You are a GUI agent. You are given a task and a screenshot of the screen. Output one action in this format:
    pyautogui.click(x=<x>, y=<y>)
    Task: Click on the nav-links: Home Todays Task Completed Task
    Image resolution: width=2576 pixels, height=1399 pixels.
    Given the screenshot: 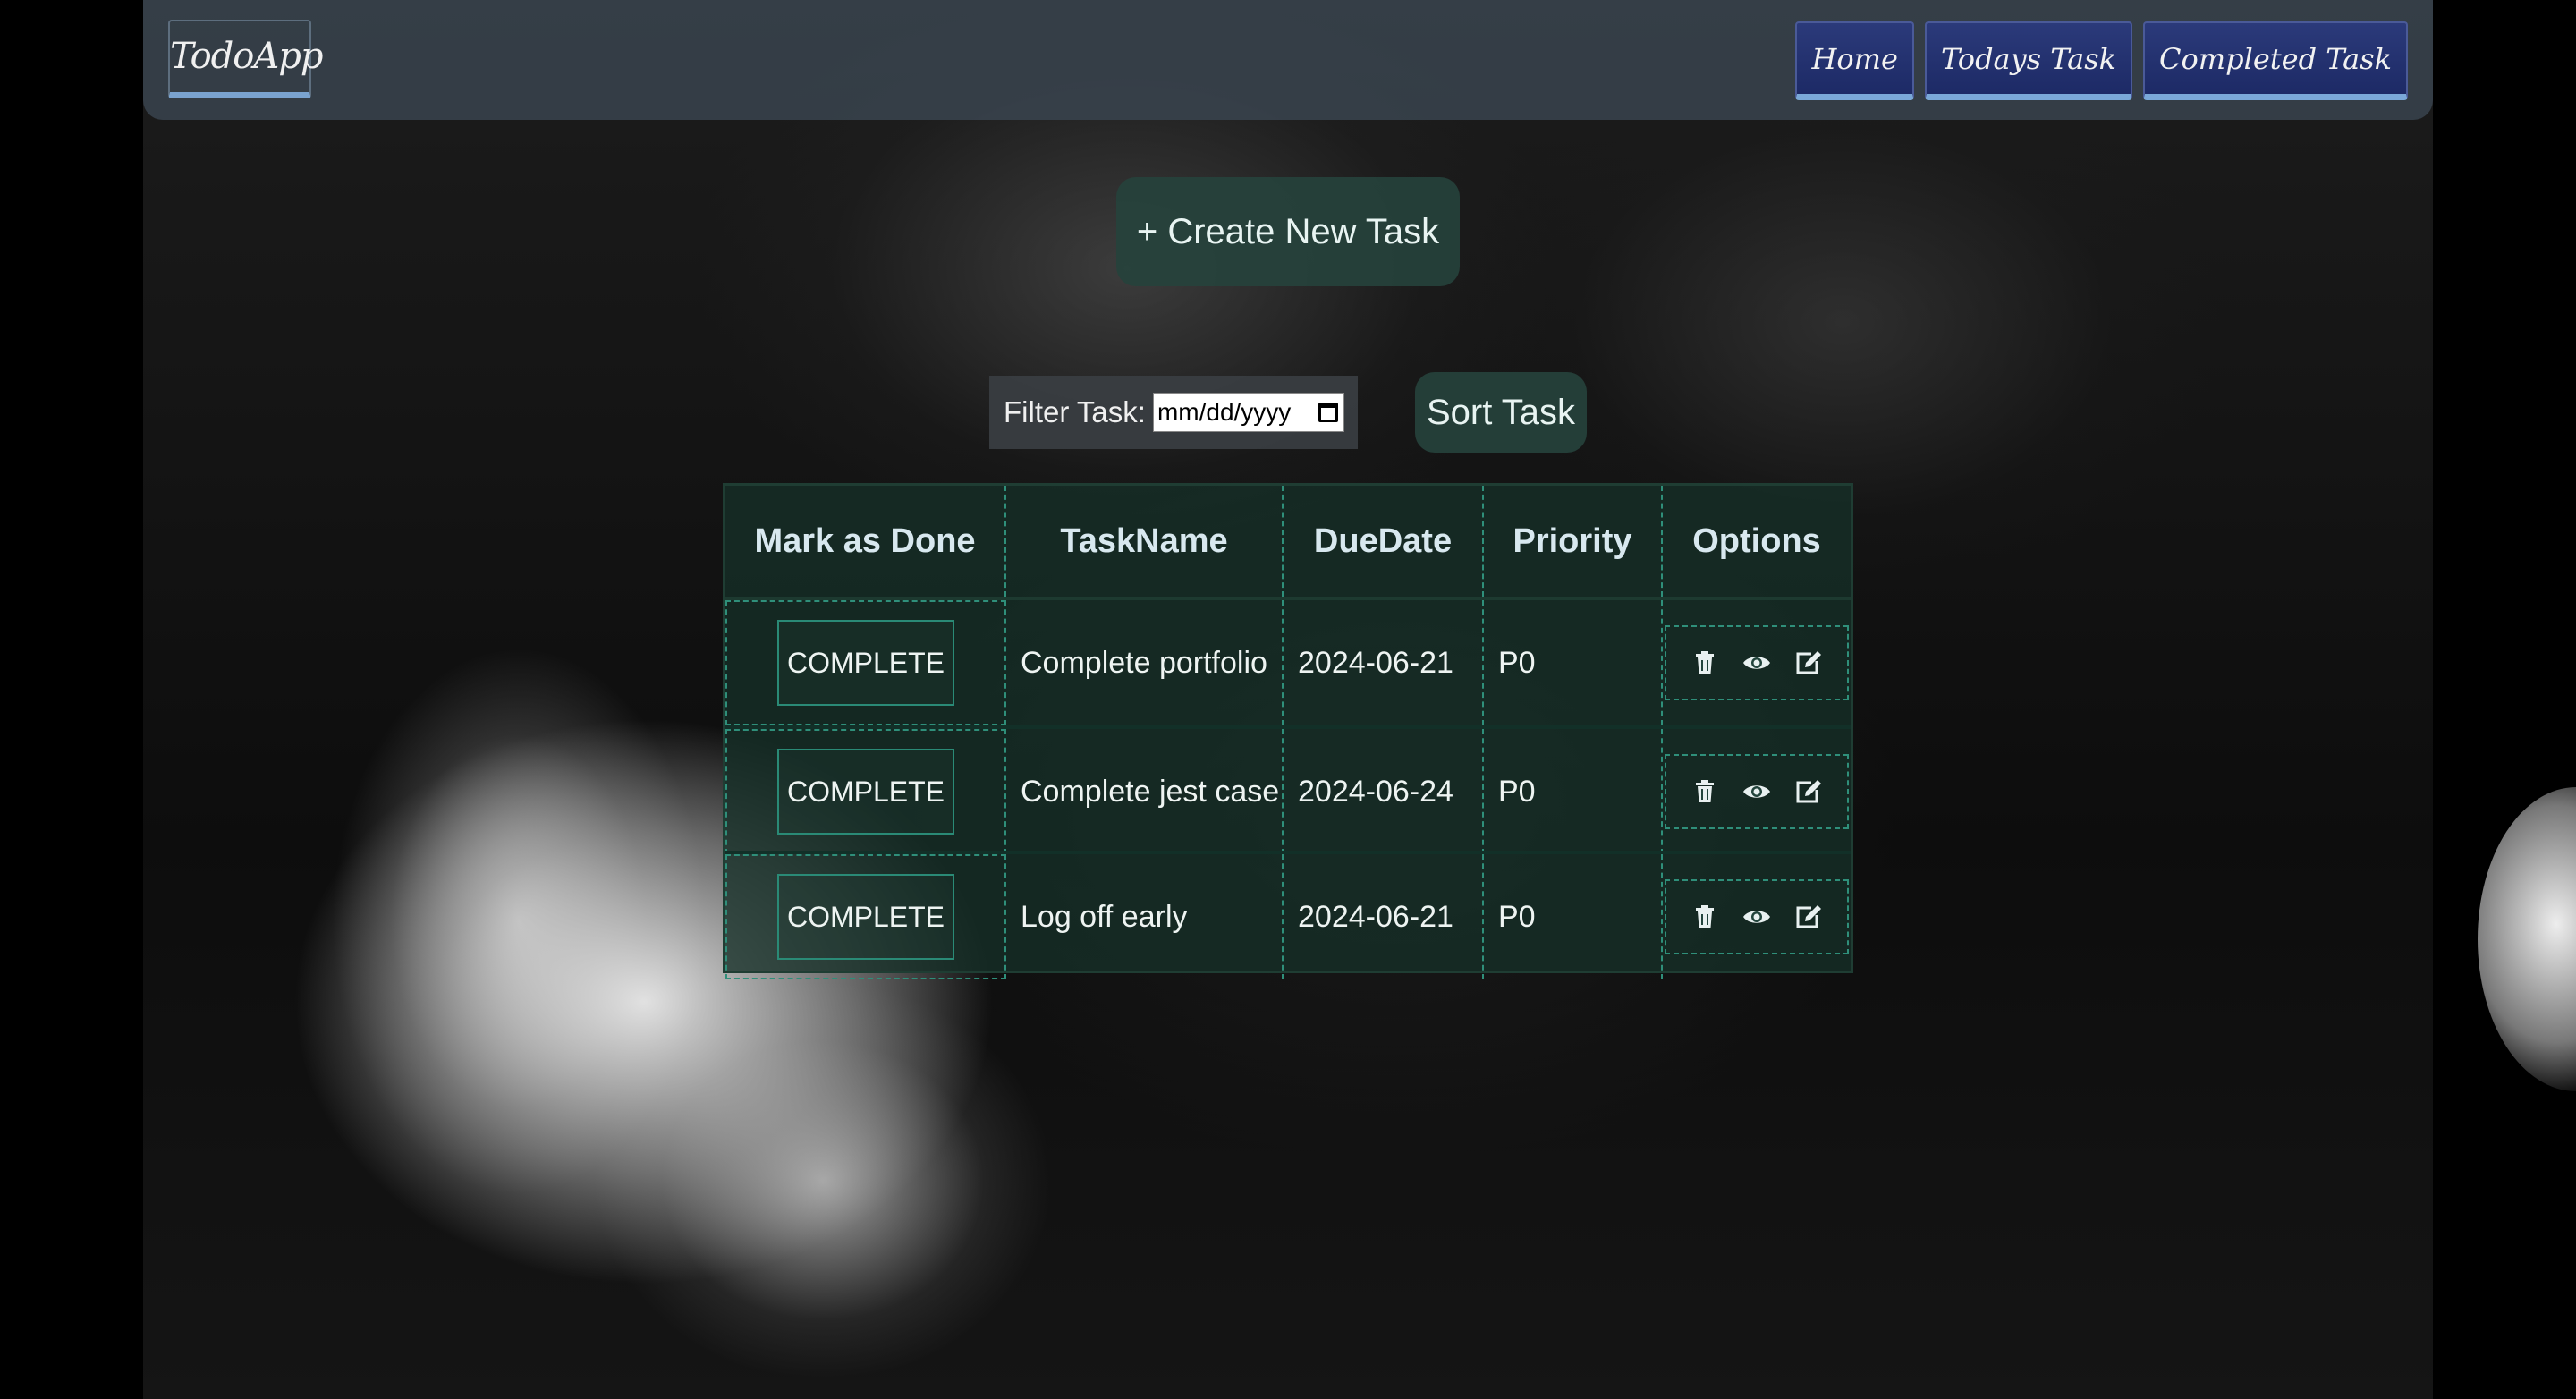 What is the action you would take?
    pyautogui.click(x=2101, y=60)
    